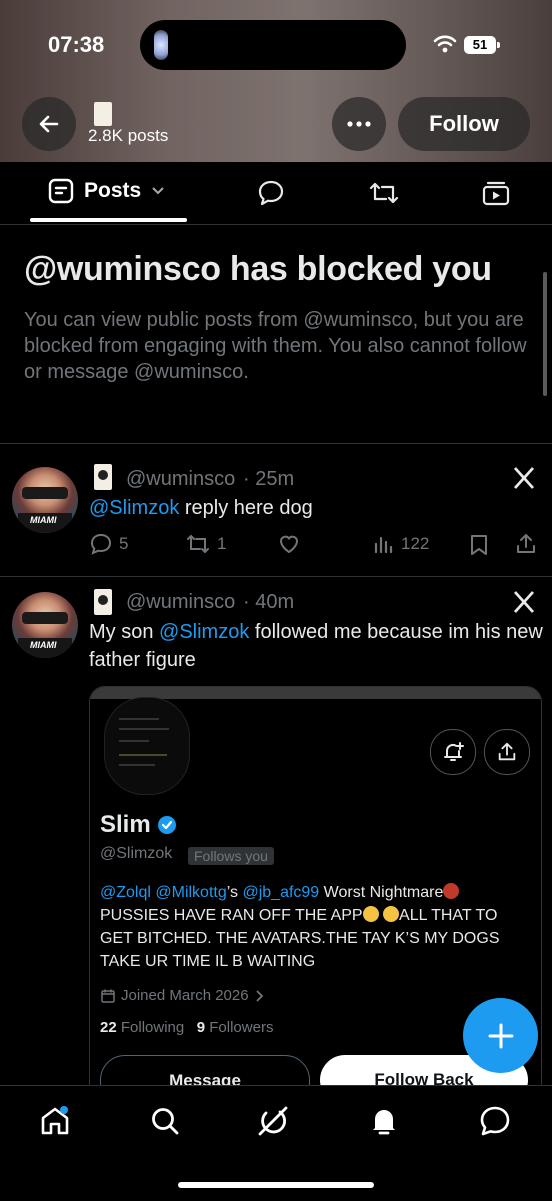 Image resolution: width=552 pixels, height=1201 pixels. What do you see at coordinates (222, 543) in the screenshot?
I see `repost-count: 1` at bounding box center [222, 543].